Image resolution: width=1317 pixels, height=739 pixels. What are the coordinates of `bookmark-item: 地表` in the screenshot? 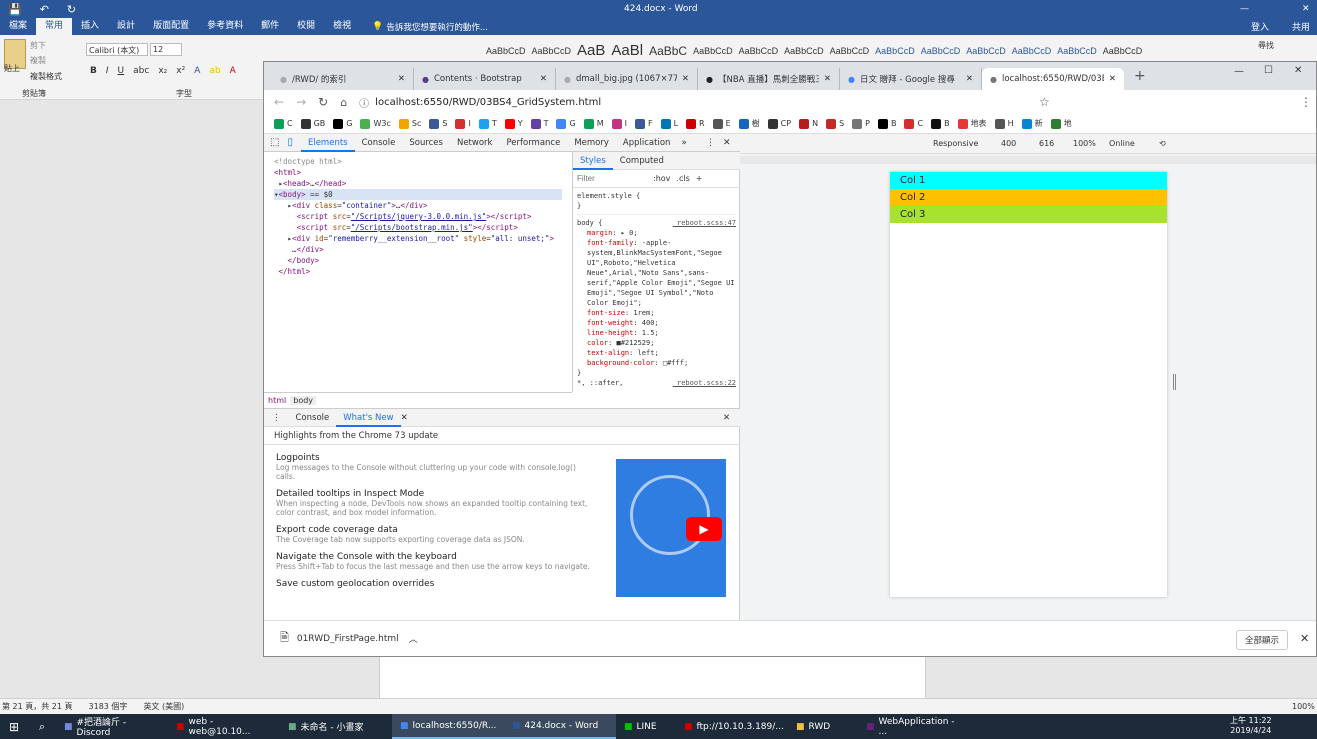 It's located at (972, 123).